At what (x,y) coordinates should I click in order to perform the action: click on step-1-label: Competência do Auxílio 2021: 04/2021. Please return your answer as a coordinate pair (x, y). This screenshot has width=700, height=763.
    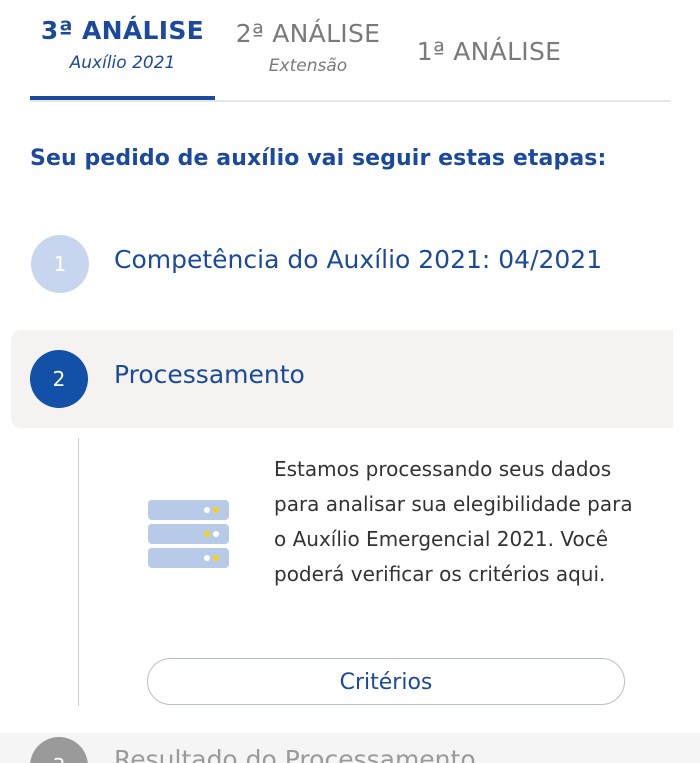
    Looking at the image, I should click on (358, 259).